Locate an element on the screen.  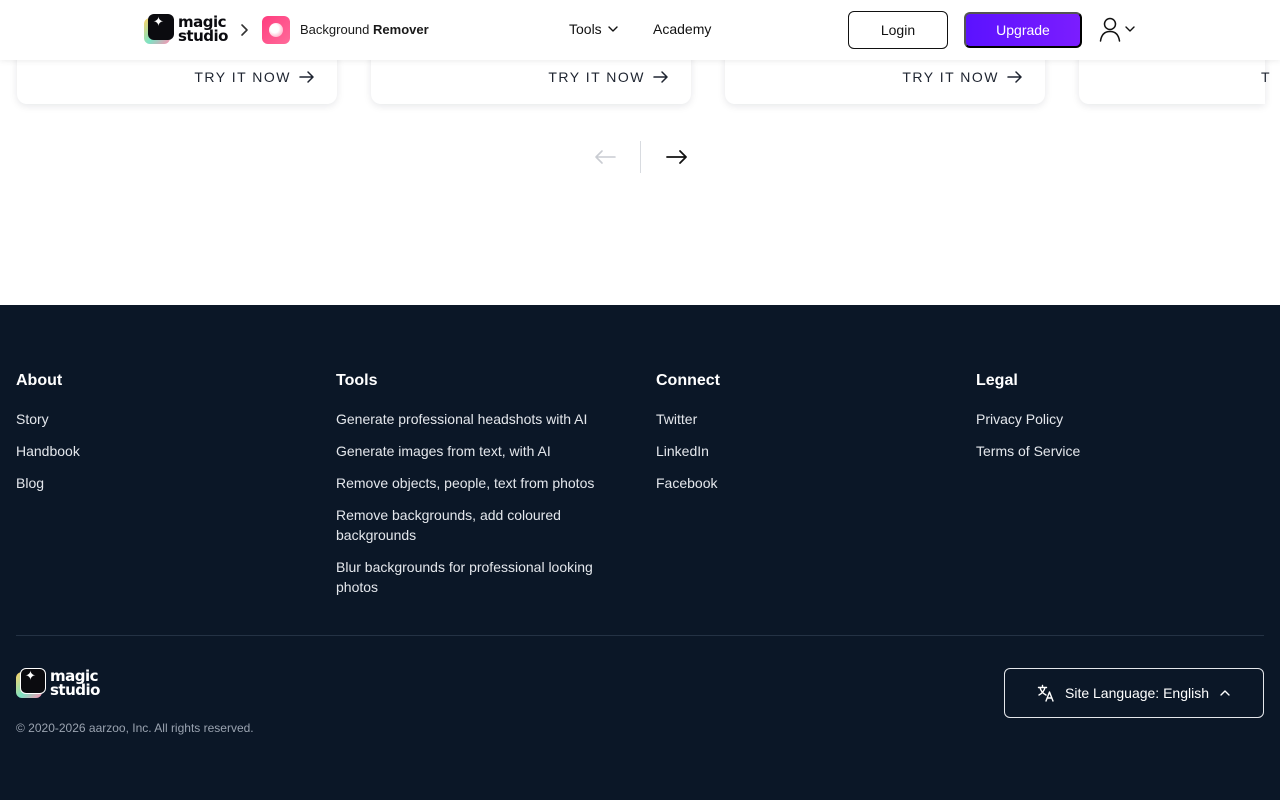
pager-next-button is located at coordinates (677, 158).